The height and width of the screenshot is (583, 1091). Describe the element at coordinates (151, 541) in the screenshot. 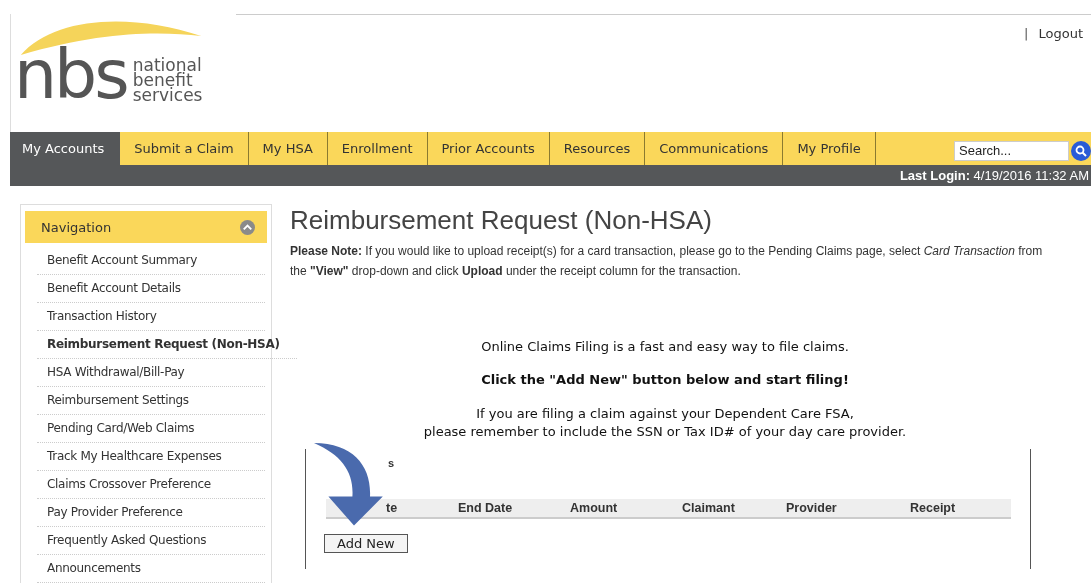

I see `sidebar-item: Frequently Asked Questions` at that location.